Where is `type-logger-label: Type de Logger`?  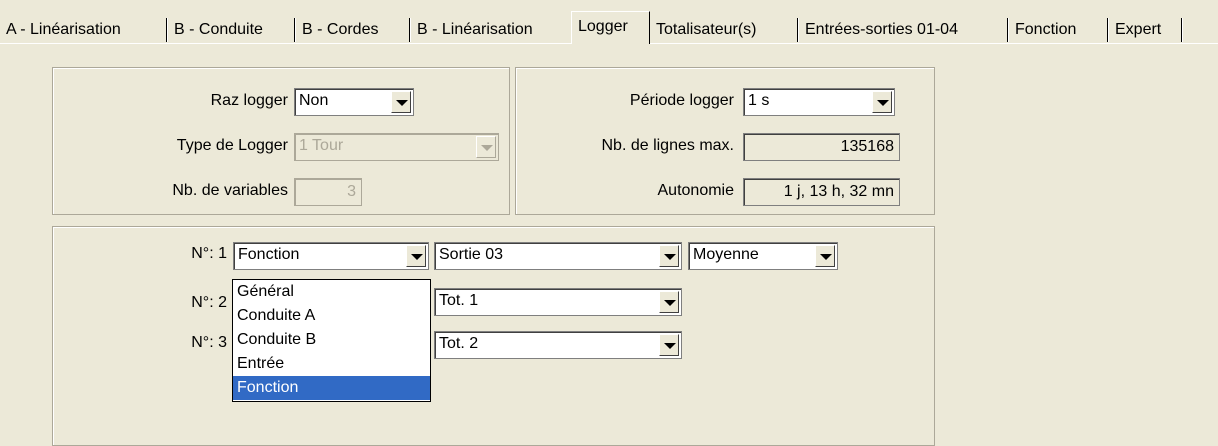 type-logger-label: Type de Logger is located at coordinates (232, 145).